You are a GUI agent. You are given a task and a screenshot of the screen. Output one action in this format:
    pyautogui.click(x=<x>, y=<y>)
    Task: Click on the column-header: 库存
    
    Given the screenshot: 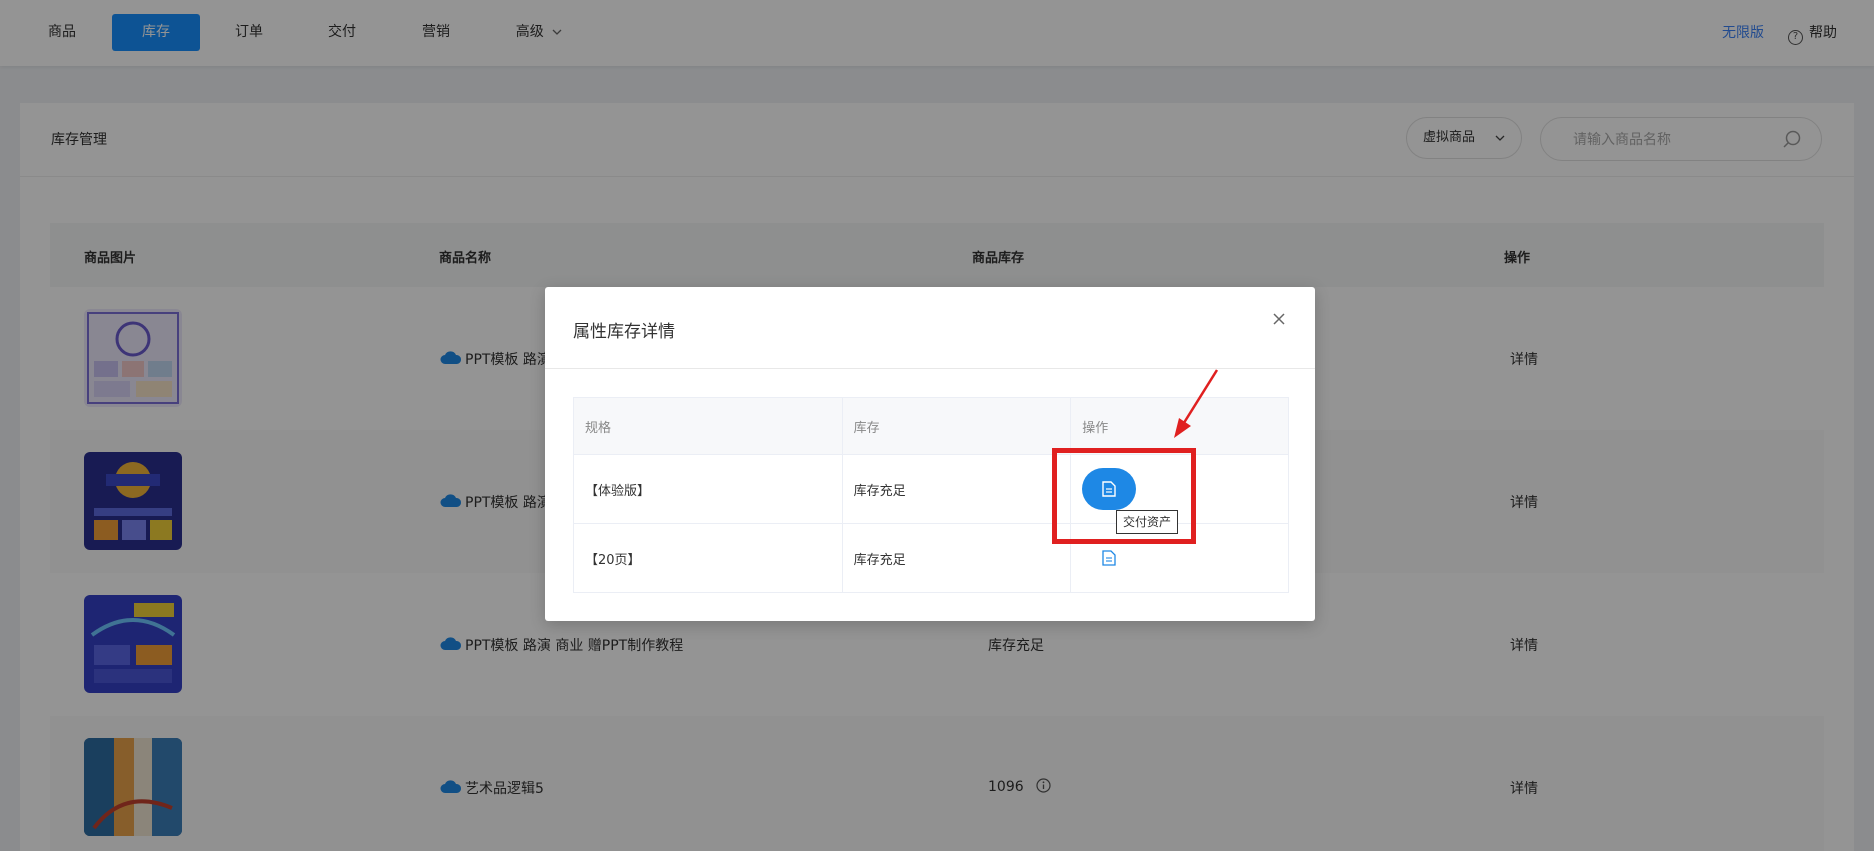 What is the action you would take?
    pyautogui.click(x=956, y=426)
    